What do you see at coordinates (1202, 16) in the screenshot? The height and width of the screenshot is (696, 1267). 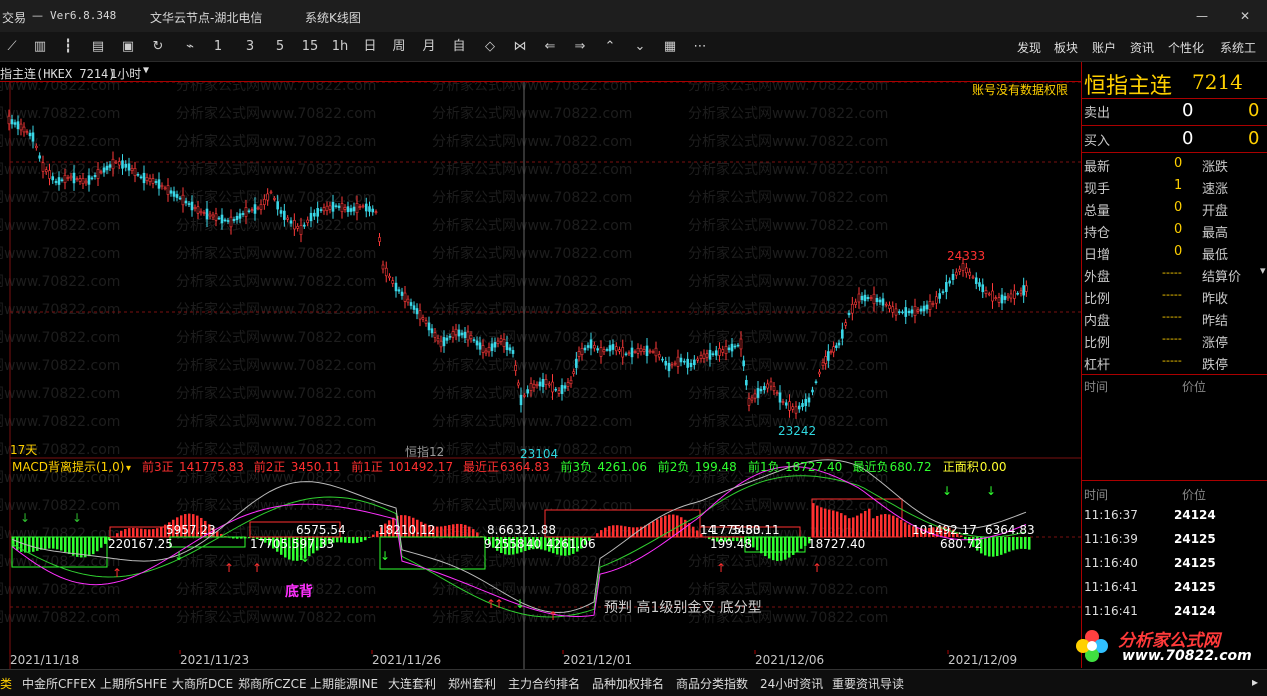 I see `minimize-icon: —` at bounding box center [1202, 16].